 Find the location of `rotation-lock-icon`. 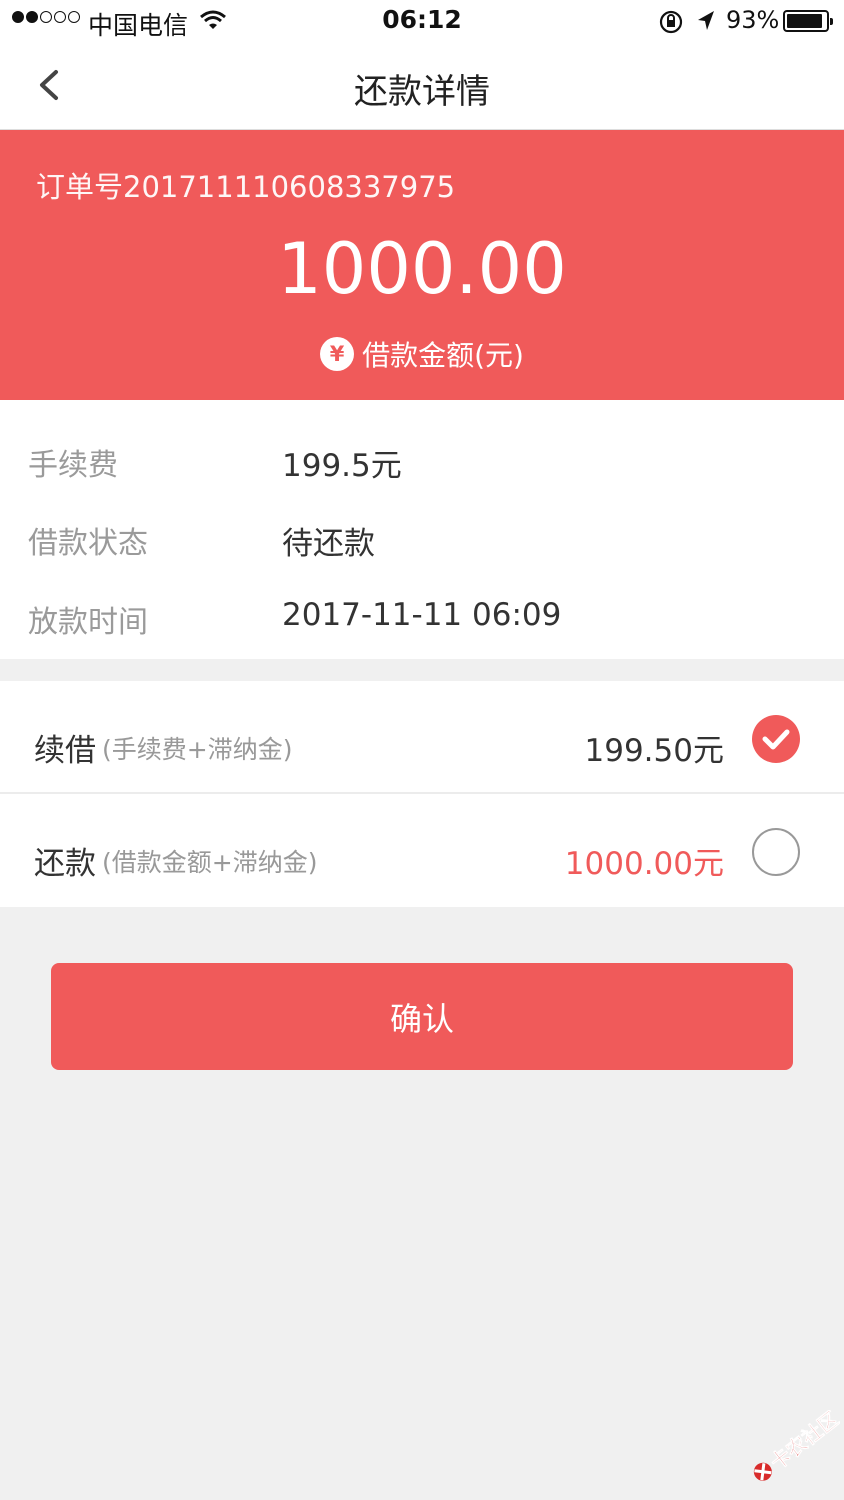

rotation-lock-icon is located at coordinates (671, 22).